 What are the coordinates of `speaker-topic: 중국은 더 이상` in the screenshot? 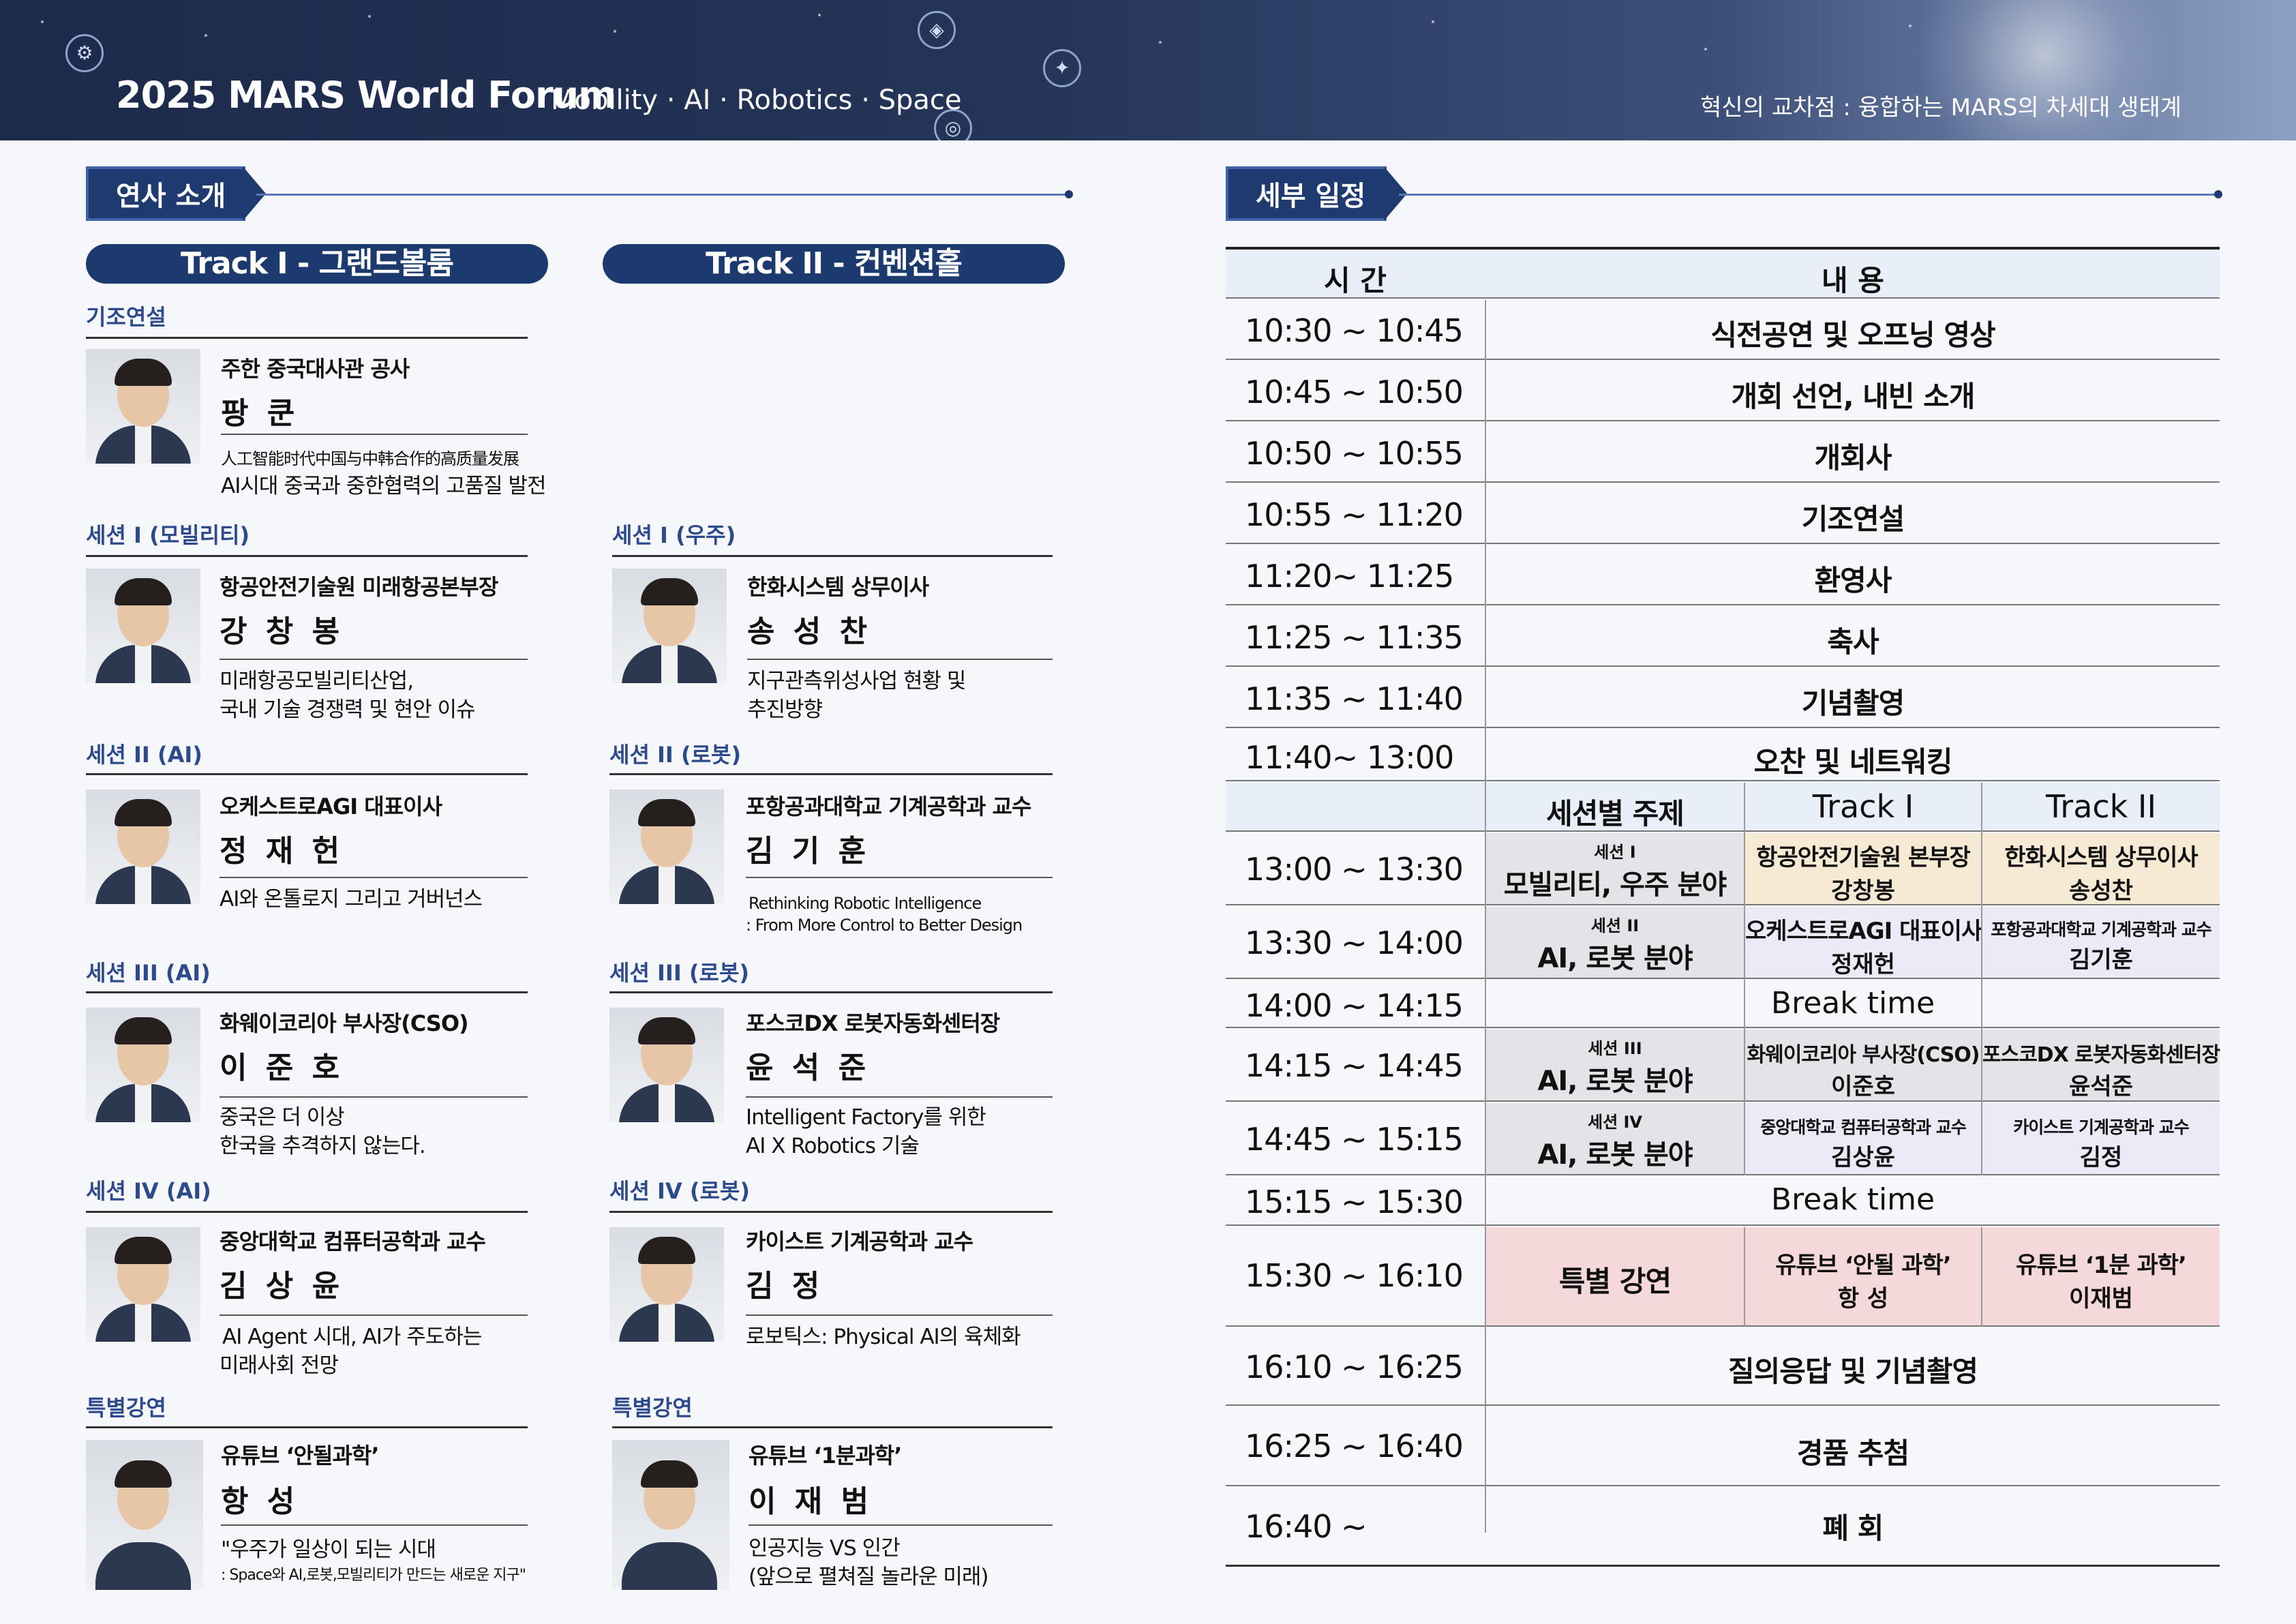 It's located at (282, 1117).